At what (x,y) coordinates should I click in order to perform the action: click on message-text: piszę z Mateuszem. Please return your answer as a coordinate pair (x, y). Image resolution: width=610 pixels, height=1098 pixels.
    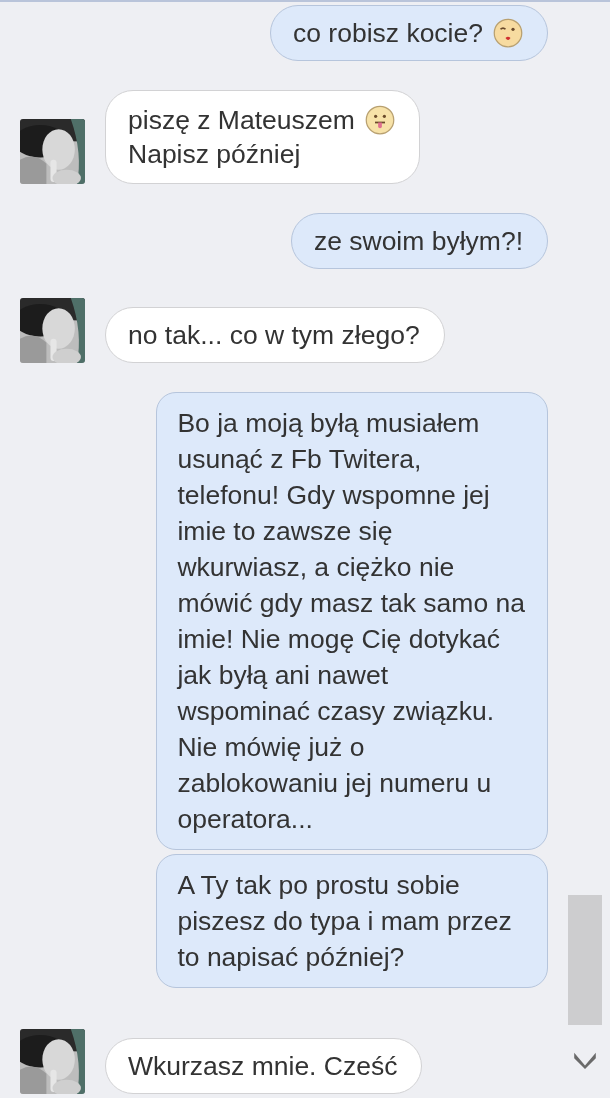
    Looking at the image, I should click on (241, 120).